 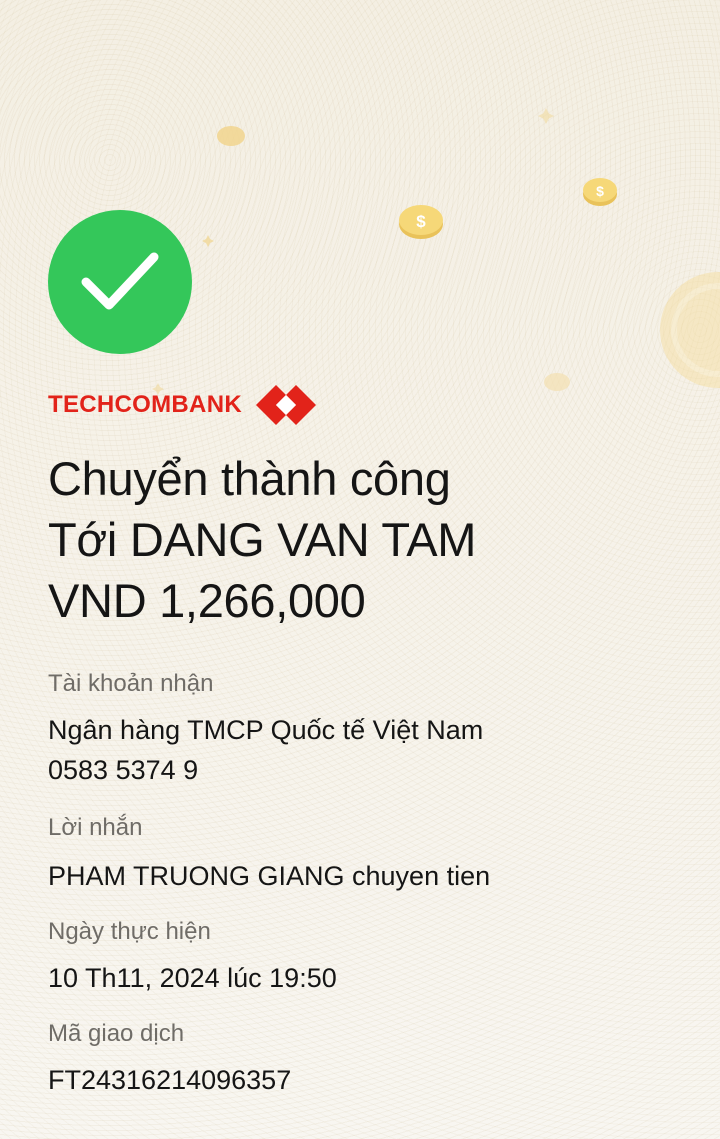 I want to click on recipient-name: Tới DANG VAN TAM, so click(x=262, y=539).